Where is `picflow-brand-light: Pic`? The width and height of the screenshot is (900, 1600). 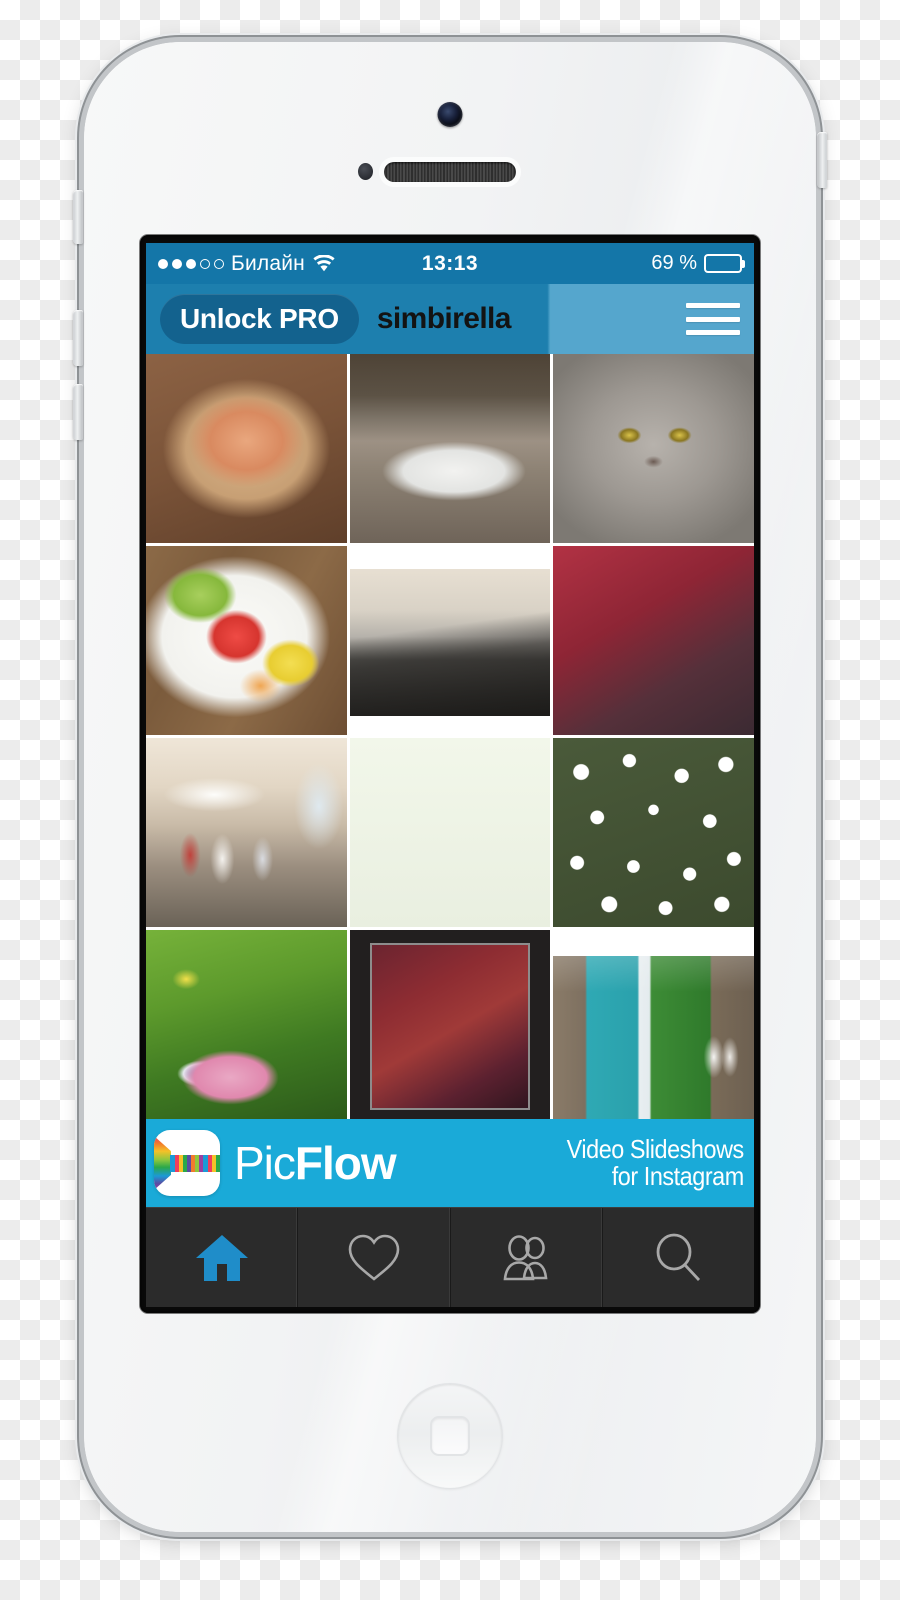
picflow-brand-light: Pic is located at coordinates (265, 1163).